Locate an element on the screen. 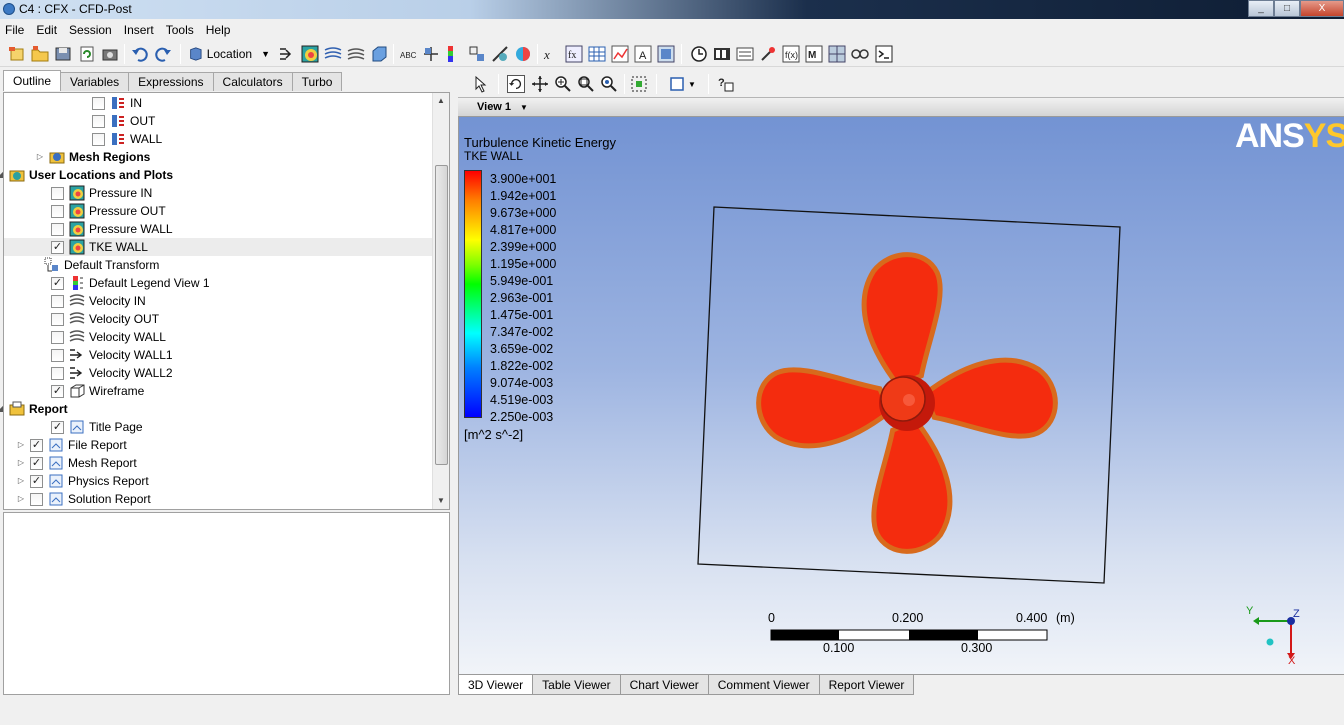 The width and height of the screenshot is (1344, 725). tree-scrollbar: ▲ ▼ is located at coordinates (440, 301).